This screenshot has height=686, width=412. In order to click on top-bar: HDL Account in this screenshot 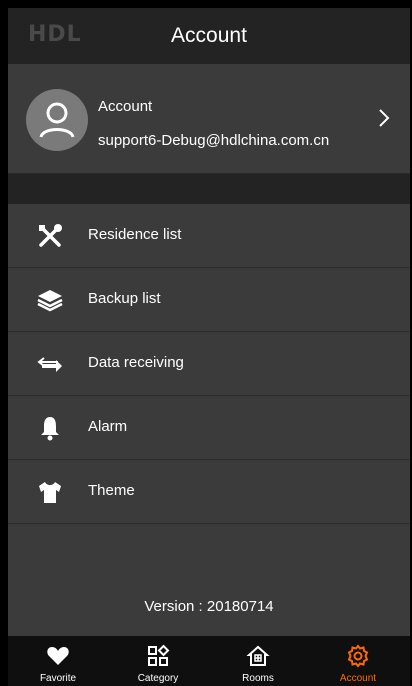, I will do `click(209, 36)`.